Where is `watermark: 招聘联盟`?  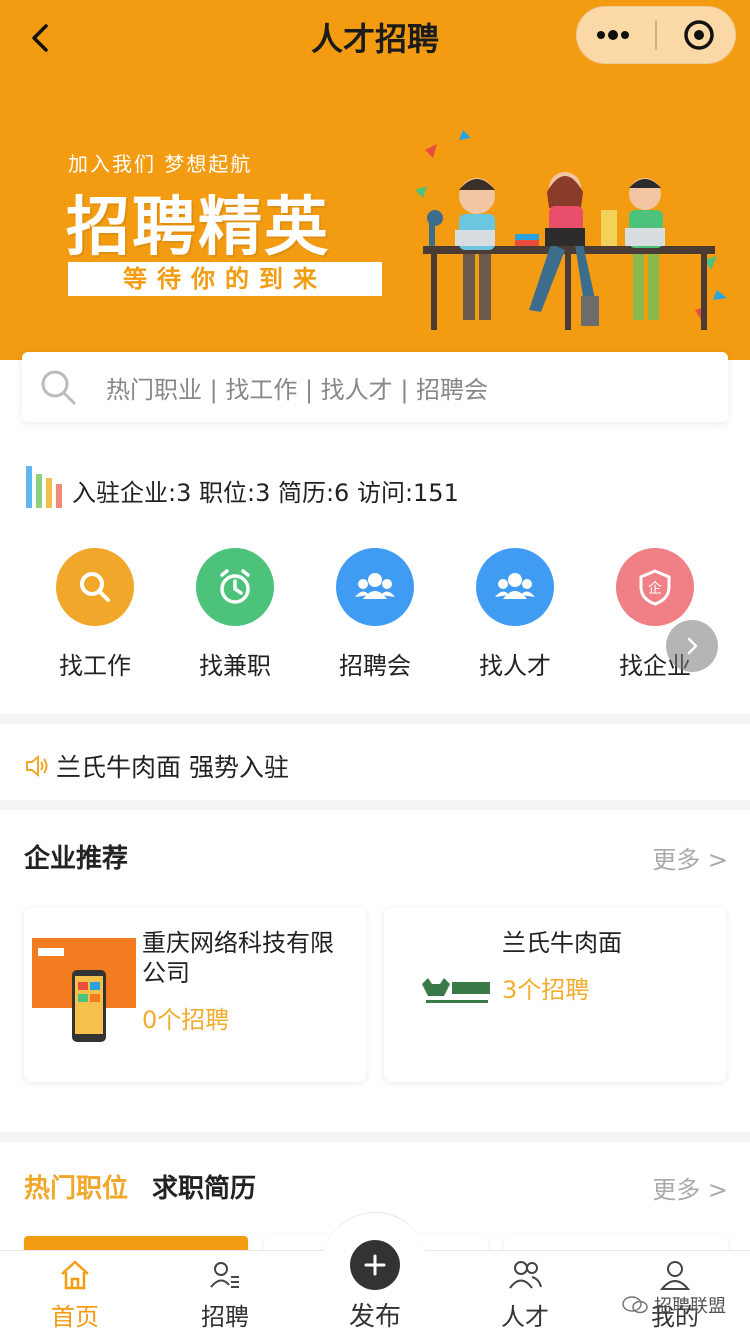 watermark: 招聘联盟 is located at coordinates (674, 1305).